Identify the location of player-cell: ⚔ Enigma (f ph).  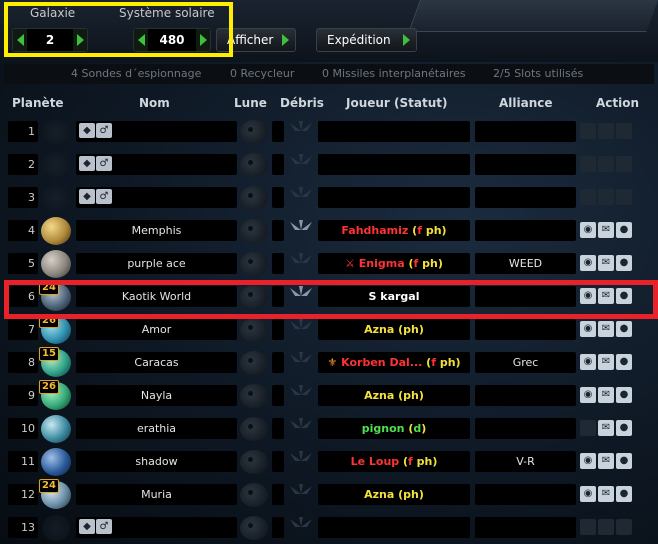
(394, 263).